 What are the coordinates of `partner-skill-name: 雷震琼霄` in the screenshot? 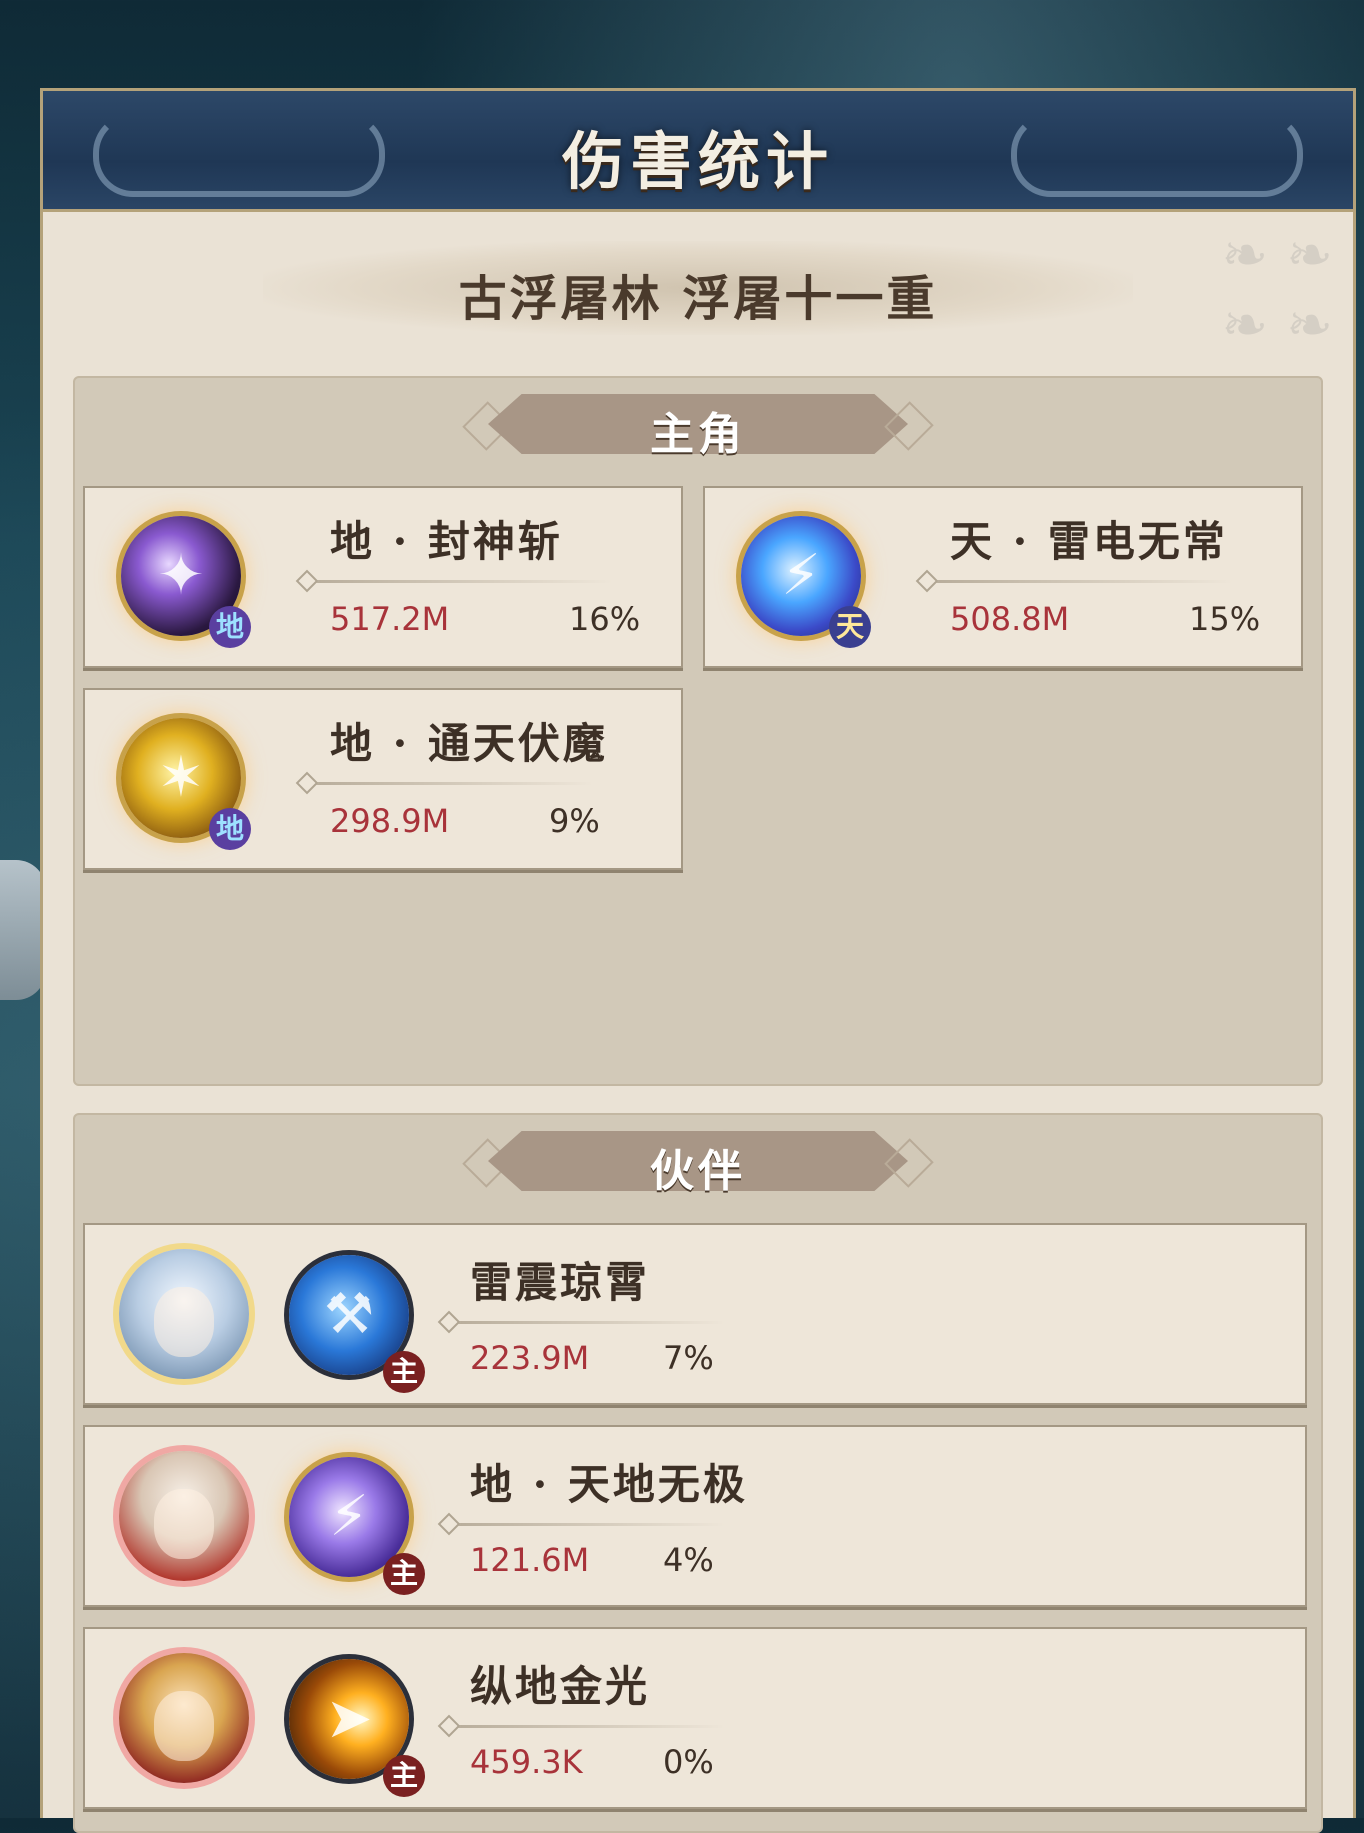 It's located at (560, 1282).